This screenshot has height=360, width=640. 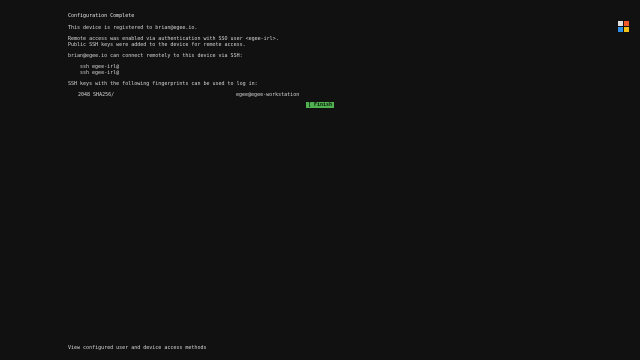 What do you see at coordinates (100, 73) in the screenshot?
I see `ssh-command-2: ssh egee-irl@` at bounding box center [100, 73].